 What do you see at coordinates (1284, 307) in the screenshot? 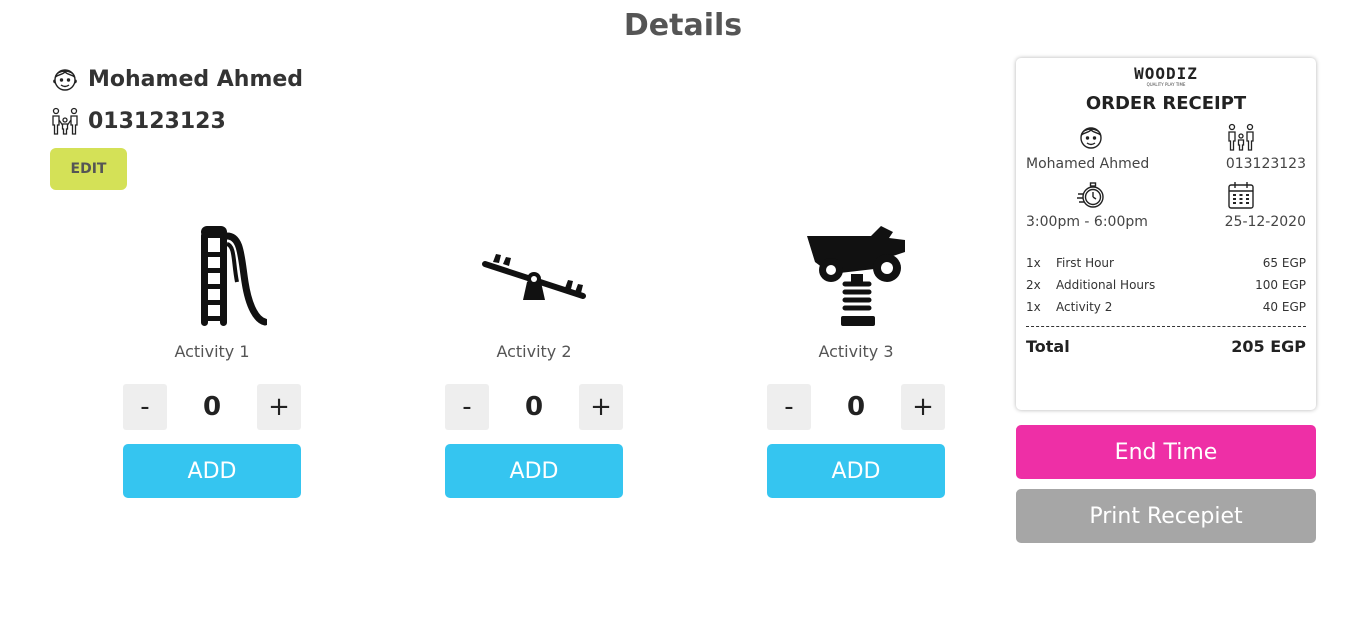
I see `item-price: 40 EGP` at bounding box center [1284, 307].